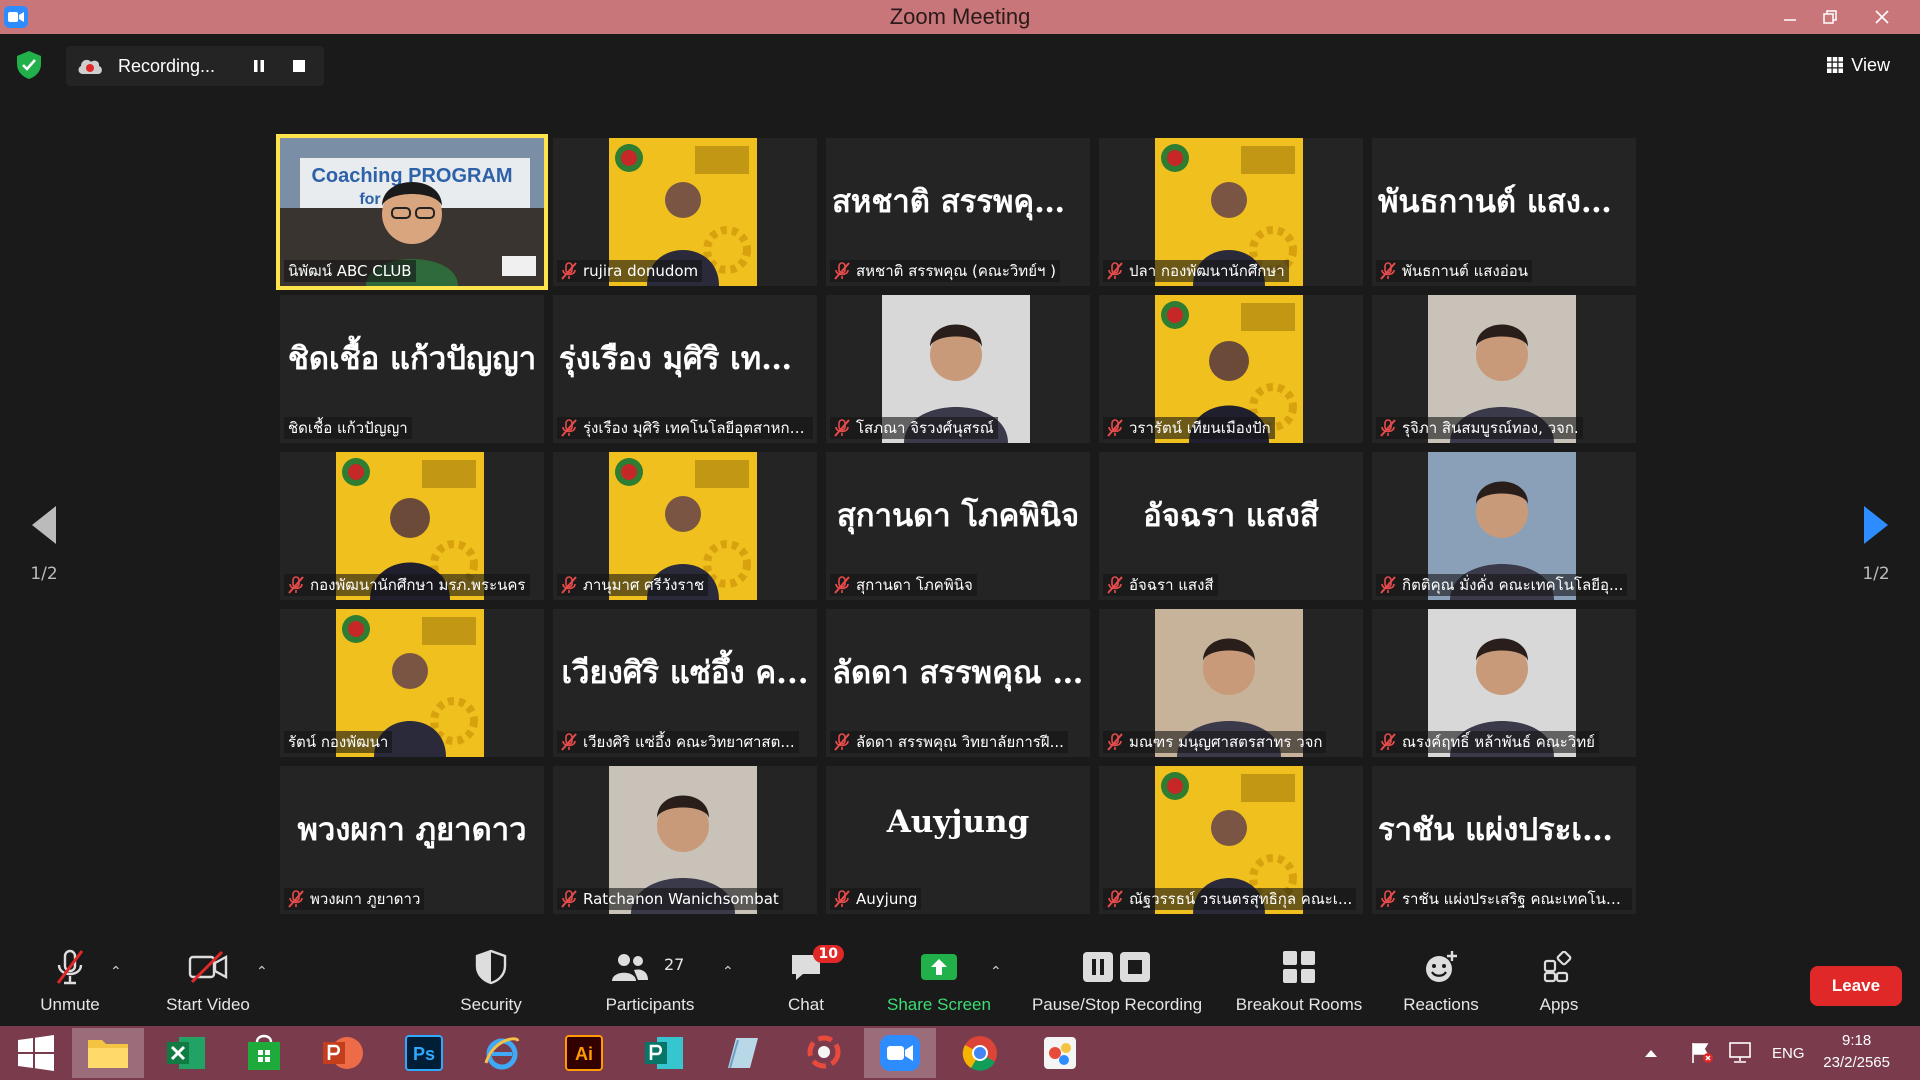 The image size is (1920, 1080). Describe the element at coordinates (824, 1053) in the screenshot. I see `taskbar-photoscape` at that location.